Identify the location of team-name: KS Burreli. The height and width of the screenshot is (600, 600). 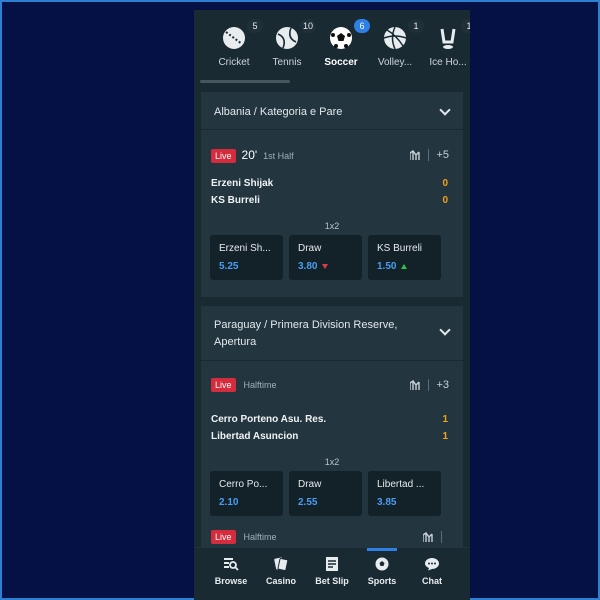
(235, 200).